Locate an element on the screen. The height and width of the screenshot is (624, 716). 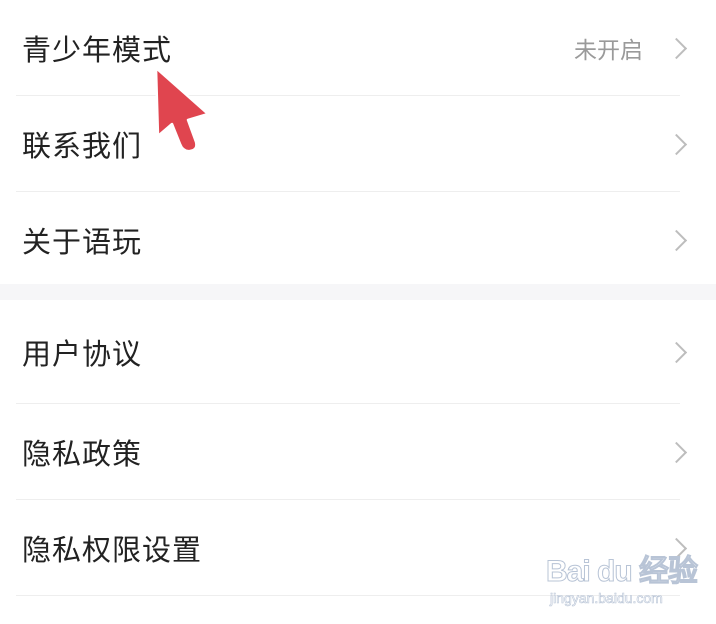
teen-mode-status: 未开启 is located at coordinates (608, 51).